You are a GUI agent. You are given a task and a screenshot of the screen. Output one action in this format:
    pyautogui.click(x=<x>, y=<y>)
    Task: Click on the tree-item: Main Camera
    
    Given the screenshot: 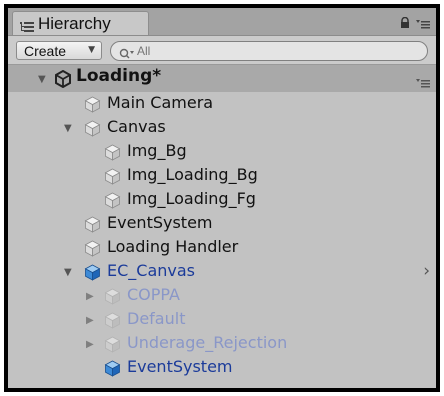 What is the action you would take?
    pyautogui.click(x=222, y=104)
    